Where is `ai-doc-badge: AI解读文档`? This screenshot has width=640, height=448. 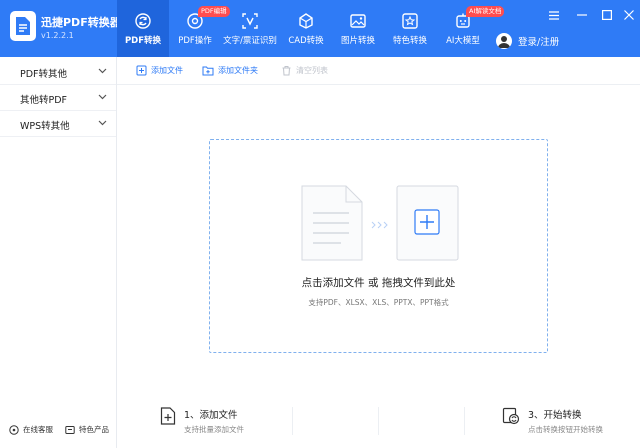 ai-doc-badge: AI解读文档 is located at coordinates (485, 11).